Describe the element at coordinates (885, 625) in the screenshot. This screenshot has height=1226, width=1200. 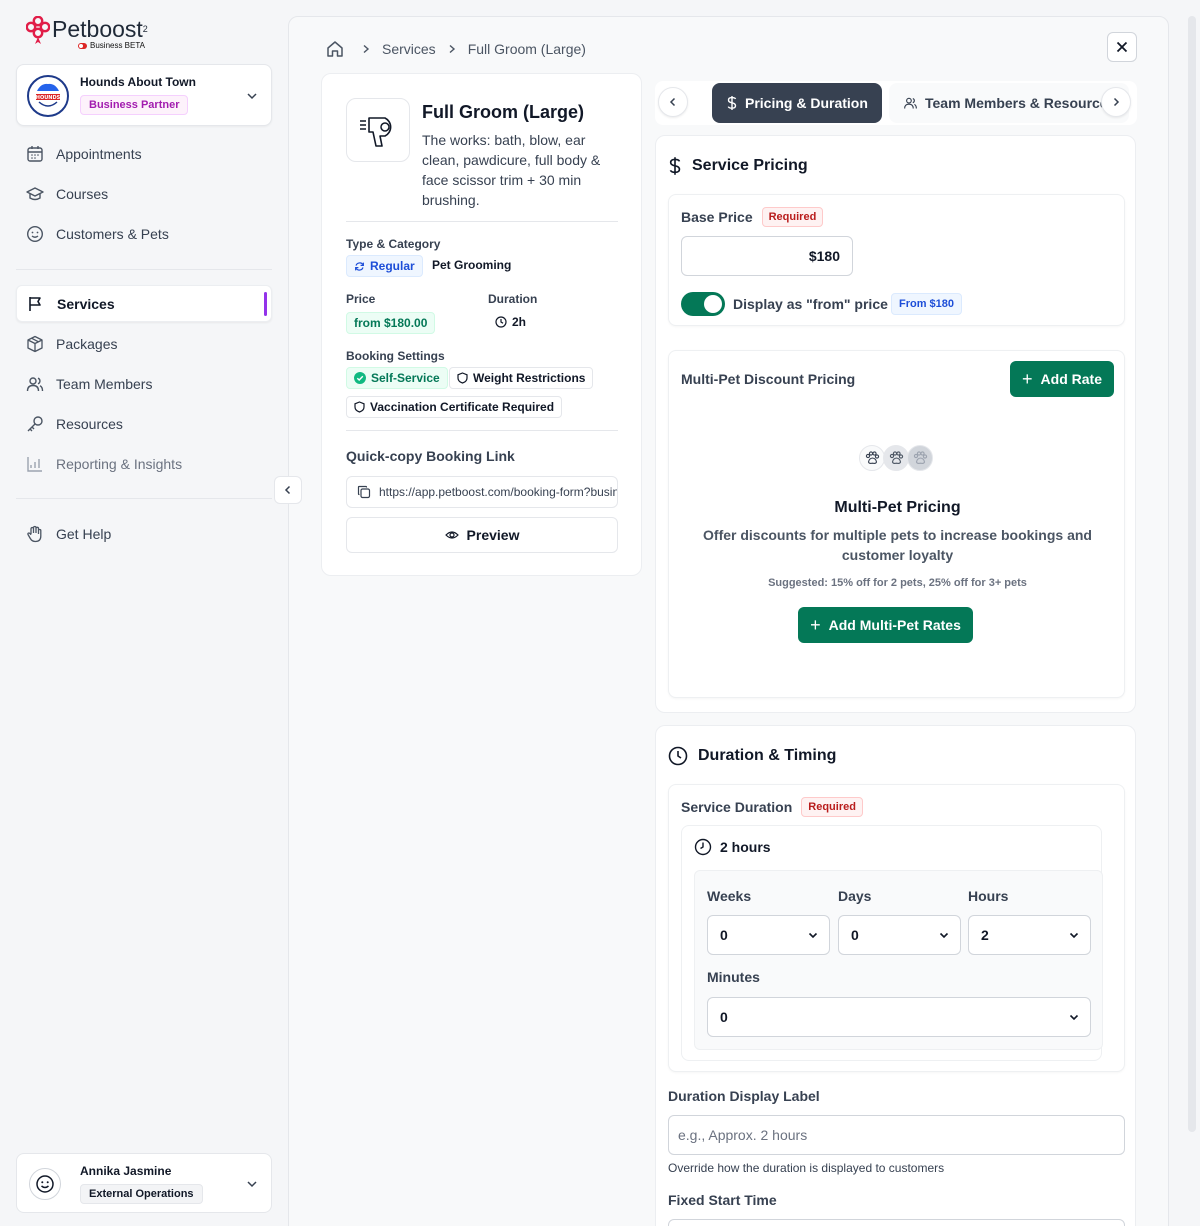
I see `add-multi-pet-rates-button: + Add Multi-Pet Rates` at that location.